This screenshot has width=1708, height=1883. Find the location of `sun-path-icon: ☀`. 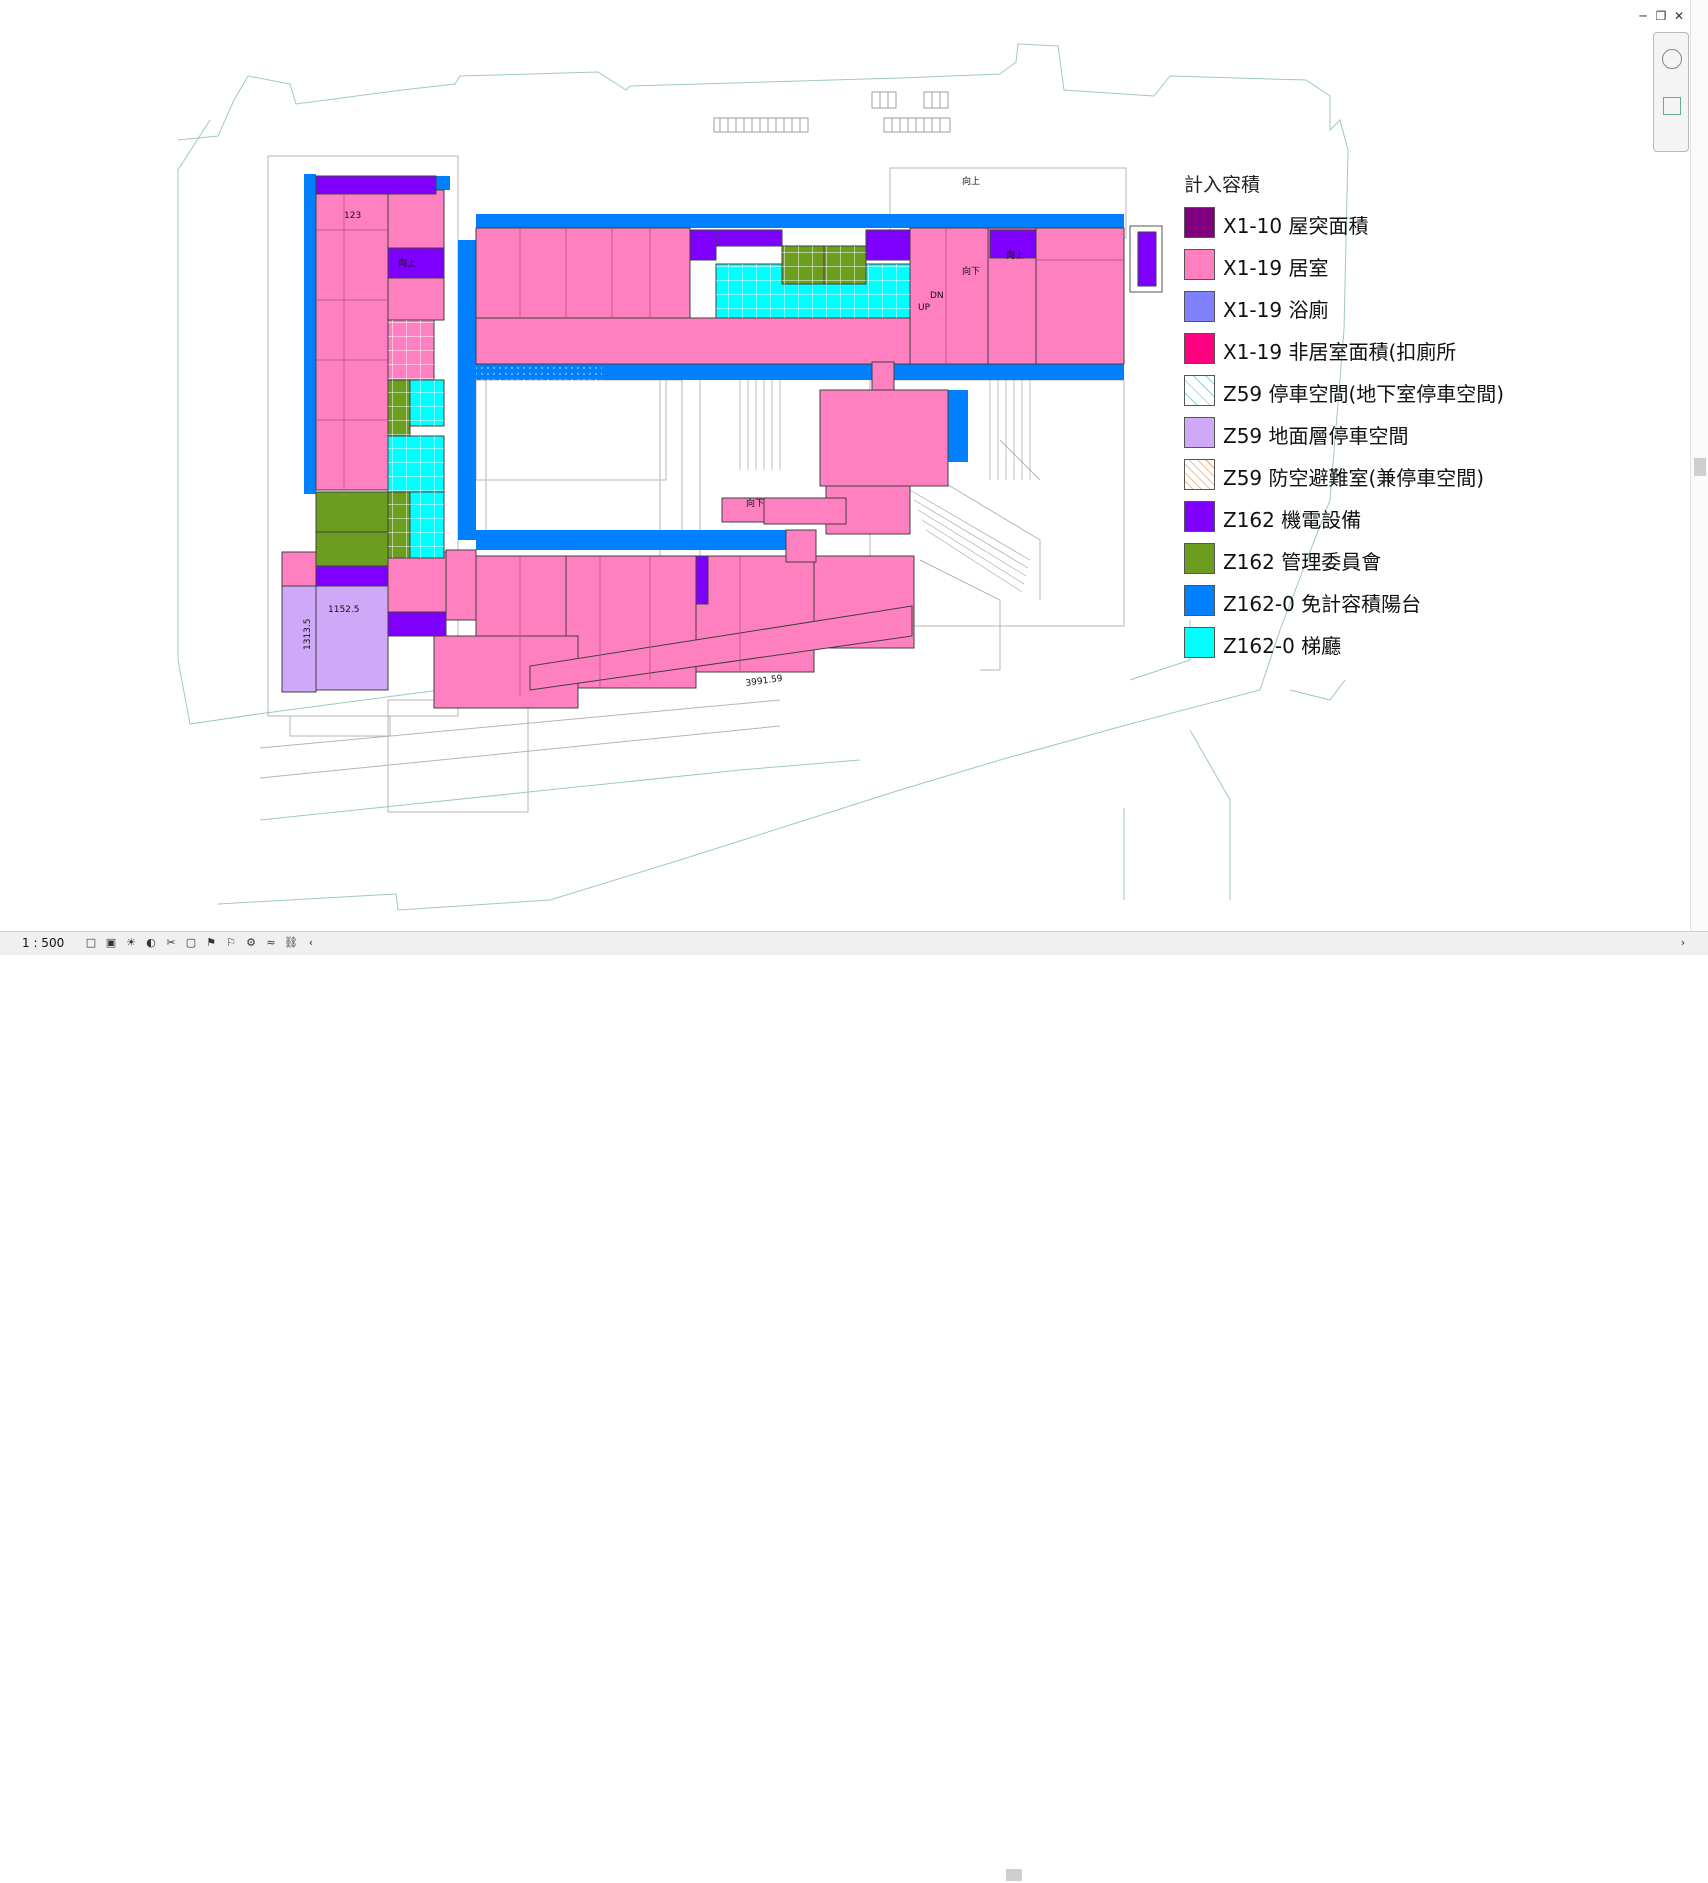

sun-path-icon: ☀ is located at coordinates (131, 942).